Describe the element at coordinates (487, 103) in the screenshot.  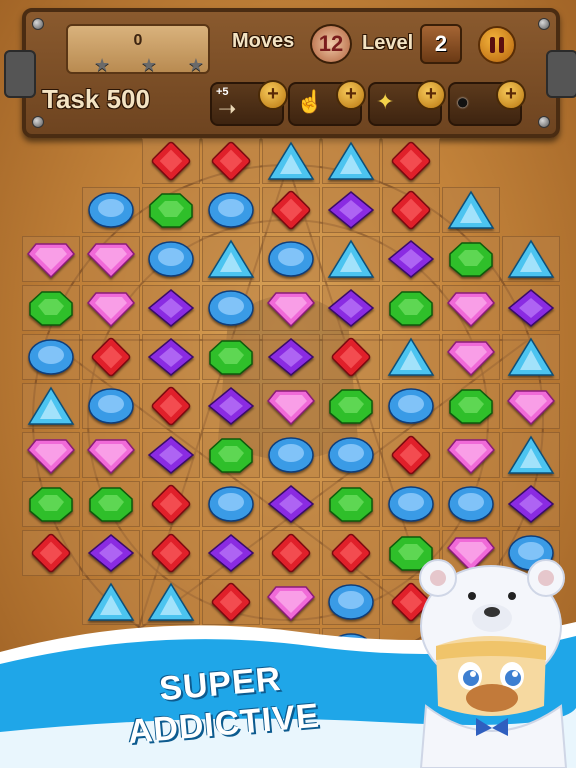
I see `booster-bomb: ● +` at that location.